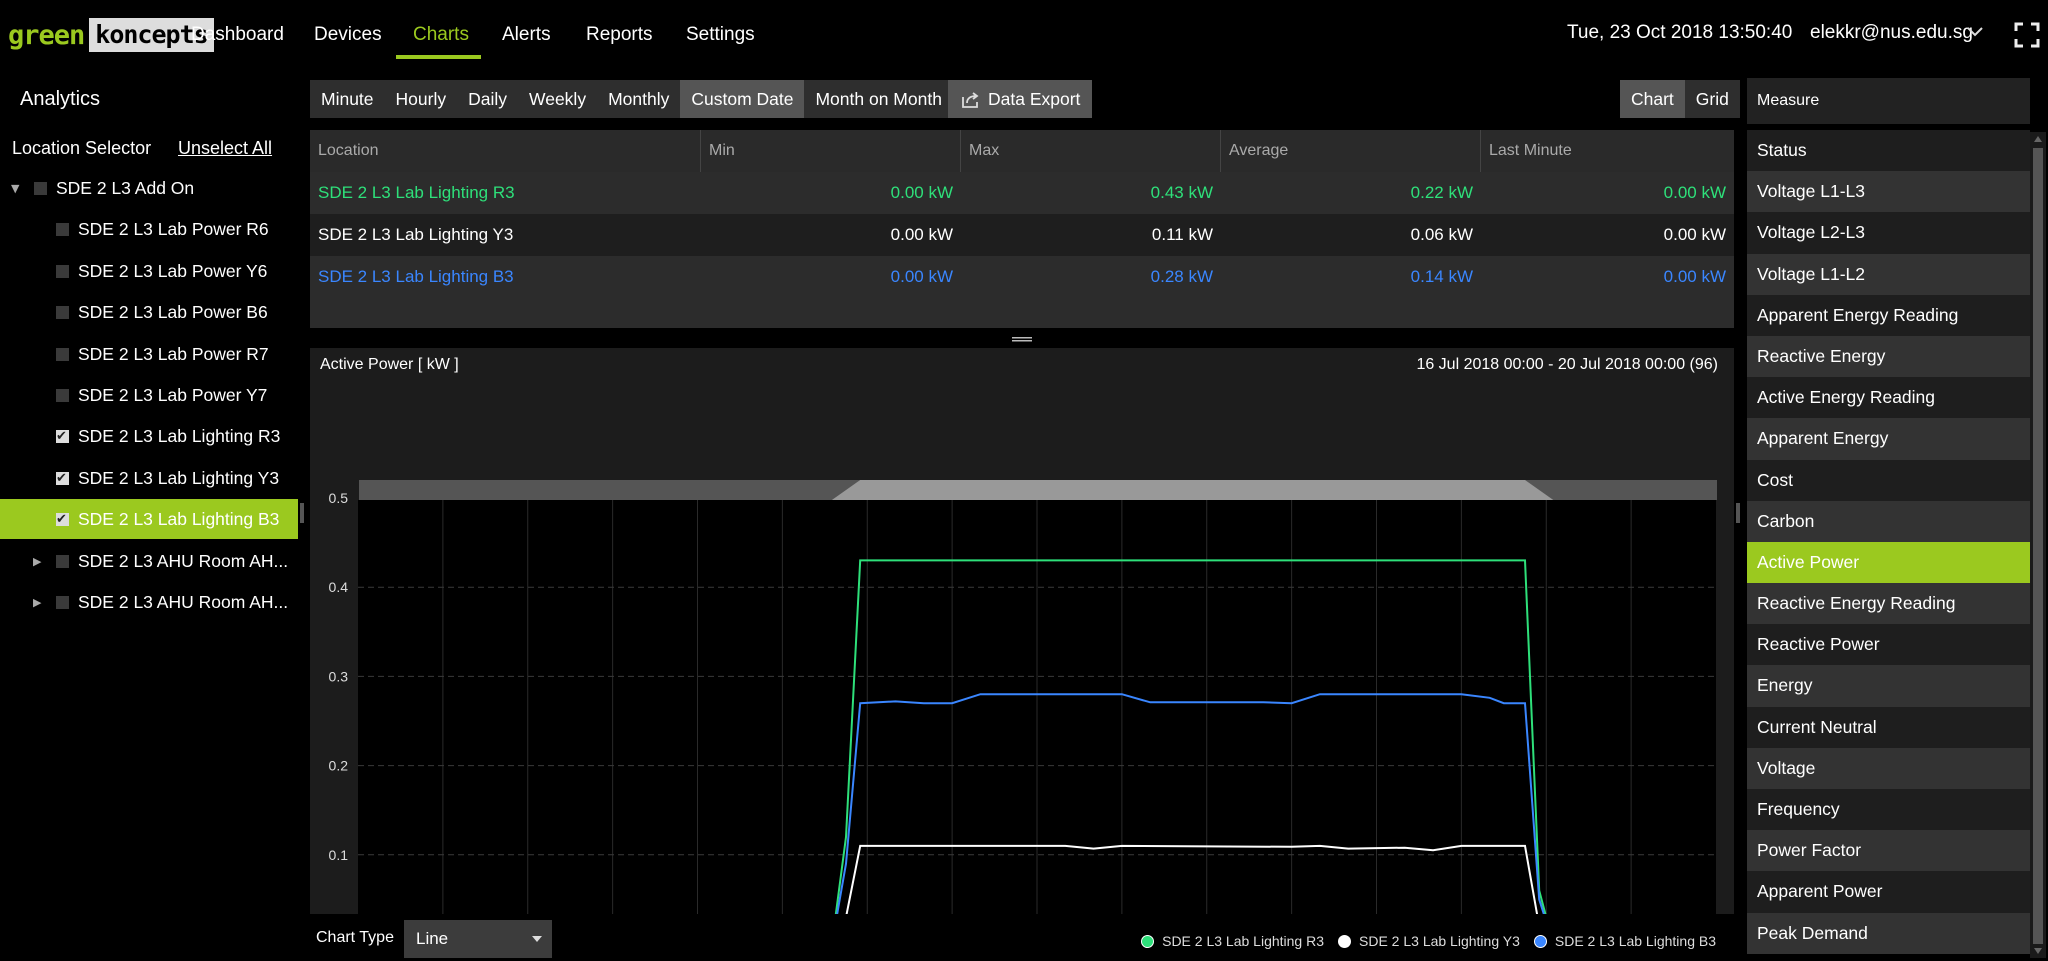 Image resolution: width=2048 pixels, height=961 pixels. I want to click on legend-dot-icon, so click(1540, 941).